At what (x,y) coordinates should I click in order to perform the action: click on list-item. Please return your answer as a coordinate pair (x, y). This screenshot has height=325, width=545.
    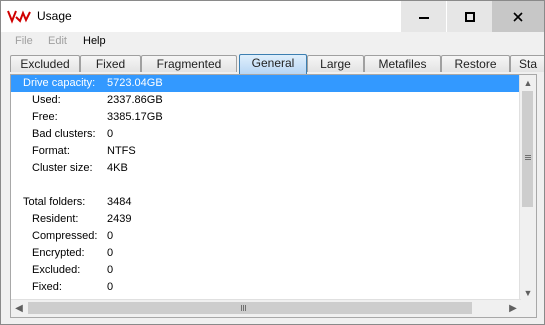
    Looking at the image, I should click on (266, 185).